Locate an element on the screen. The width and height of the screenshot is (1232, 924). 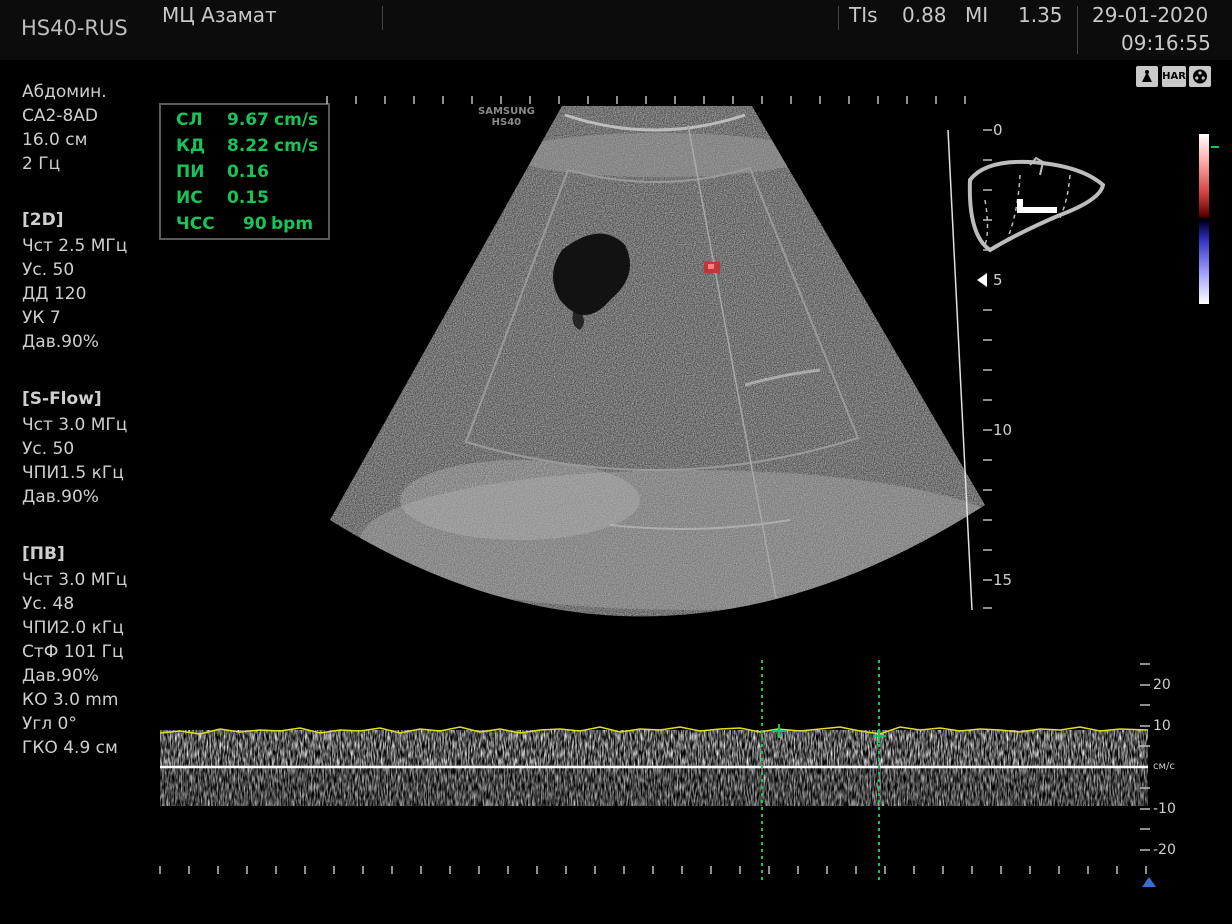
velocity-label-10: 10 is located at coordinates (1162, 726).